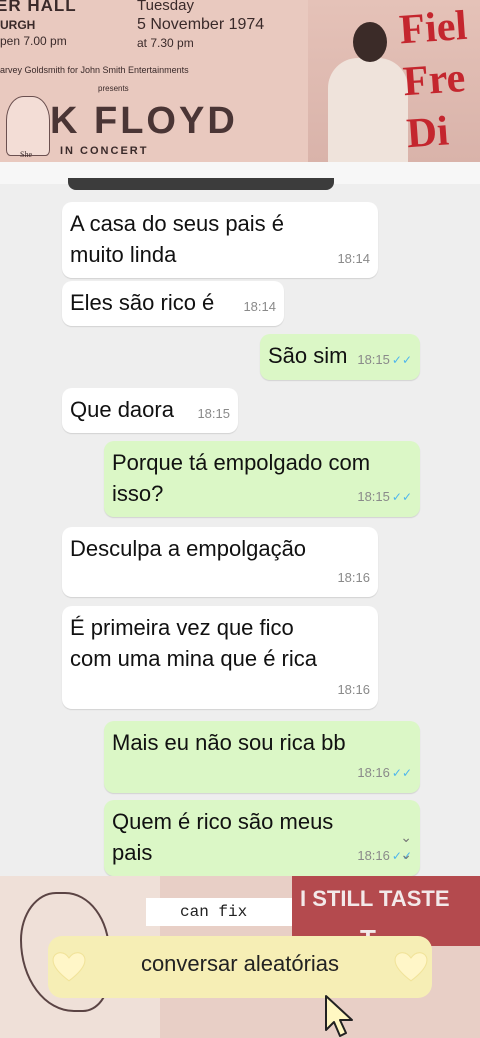 The width and height of the screenshot is (480, 1038). I want to click on message-bubble-outgoing: São sim 18:15 ✓✓, so click(340, 357).